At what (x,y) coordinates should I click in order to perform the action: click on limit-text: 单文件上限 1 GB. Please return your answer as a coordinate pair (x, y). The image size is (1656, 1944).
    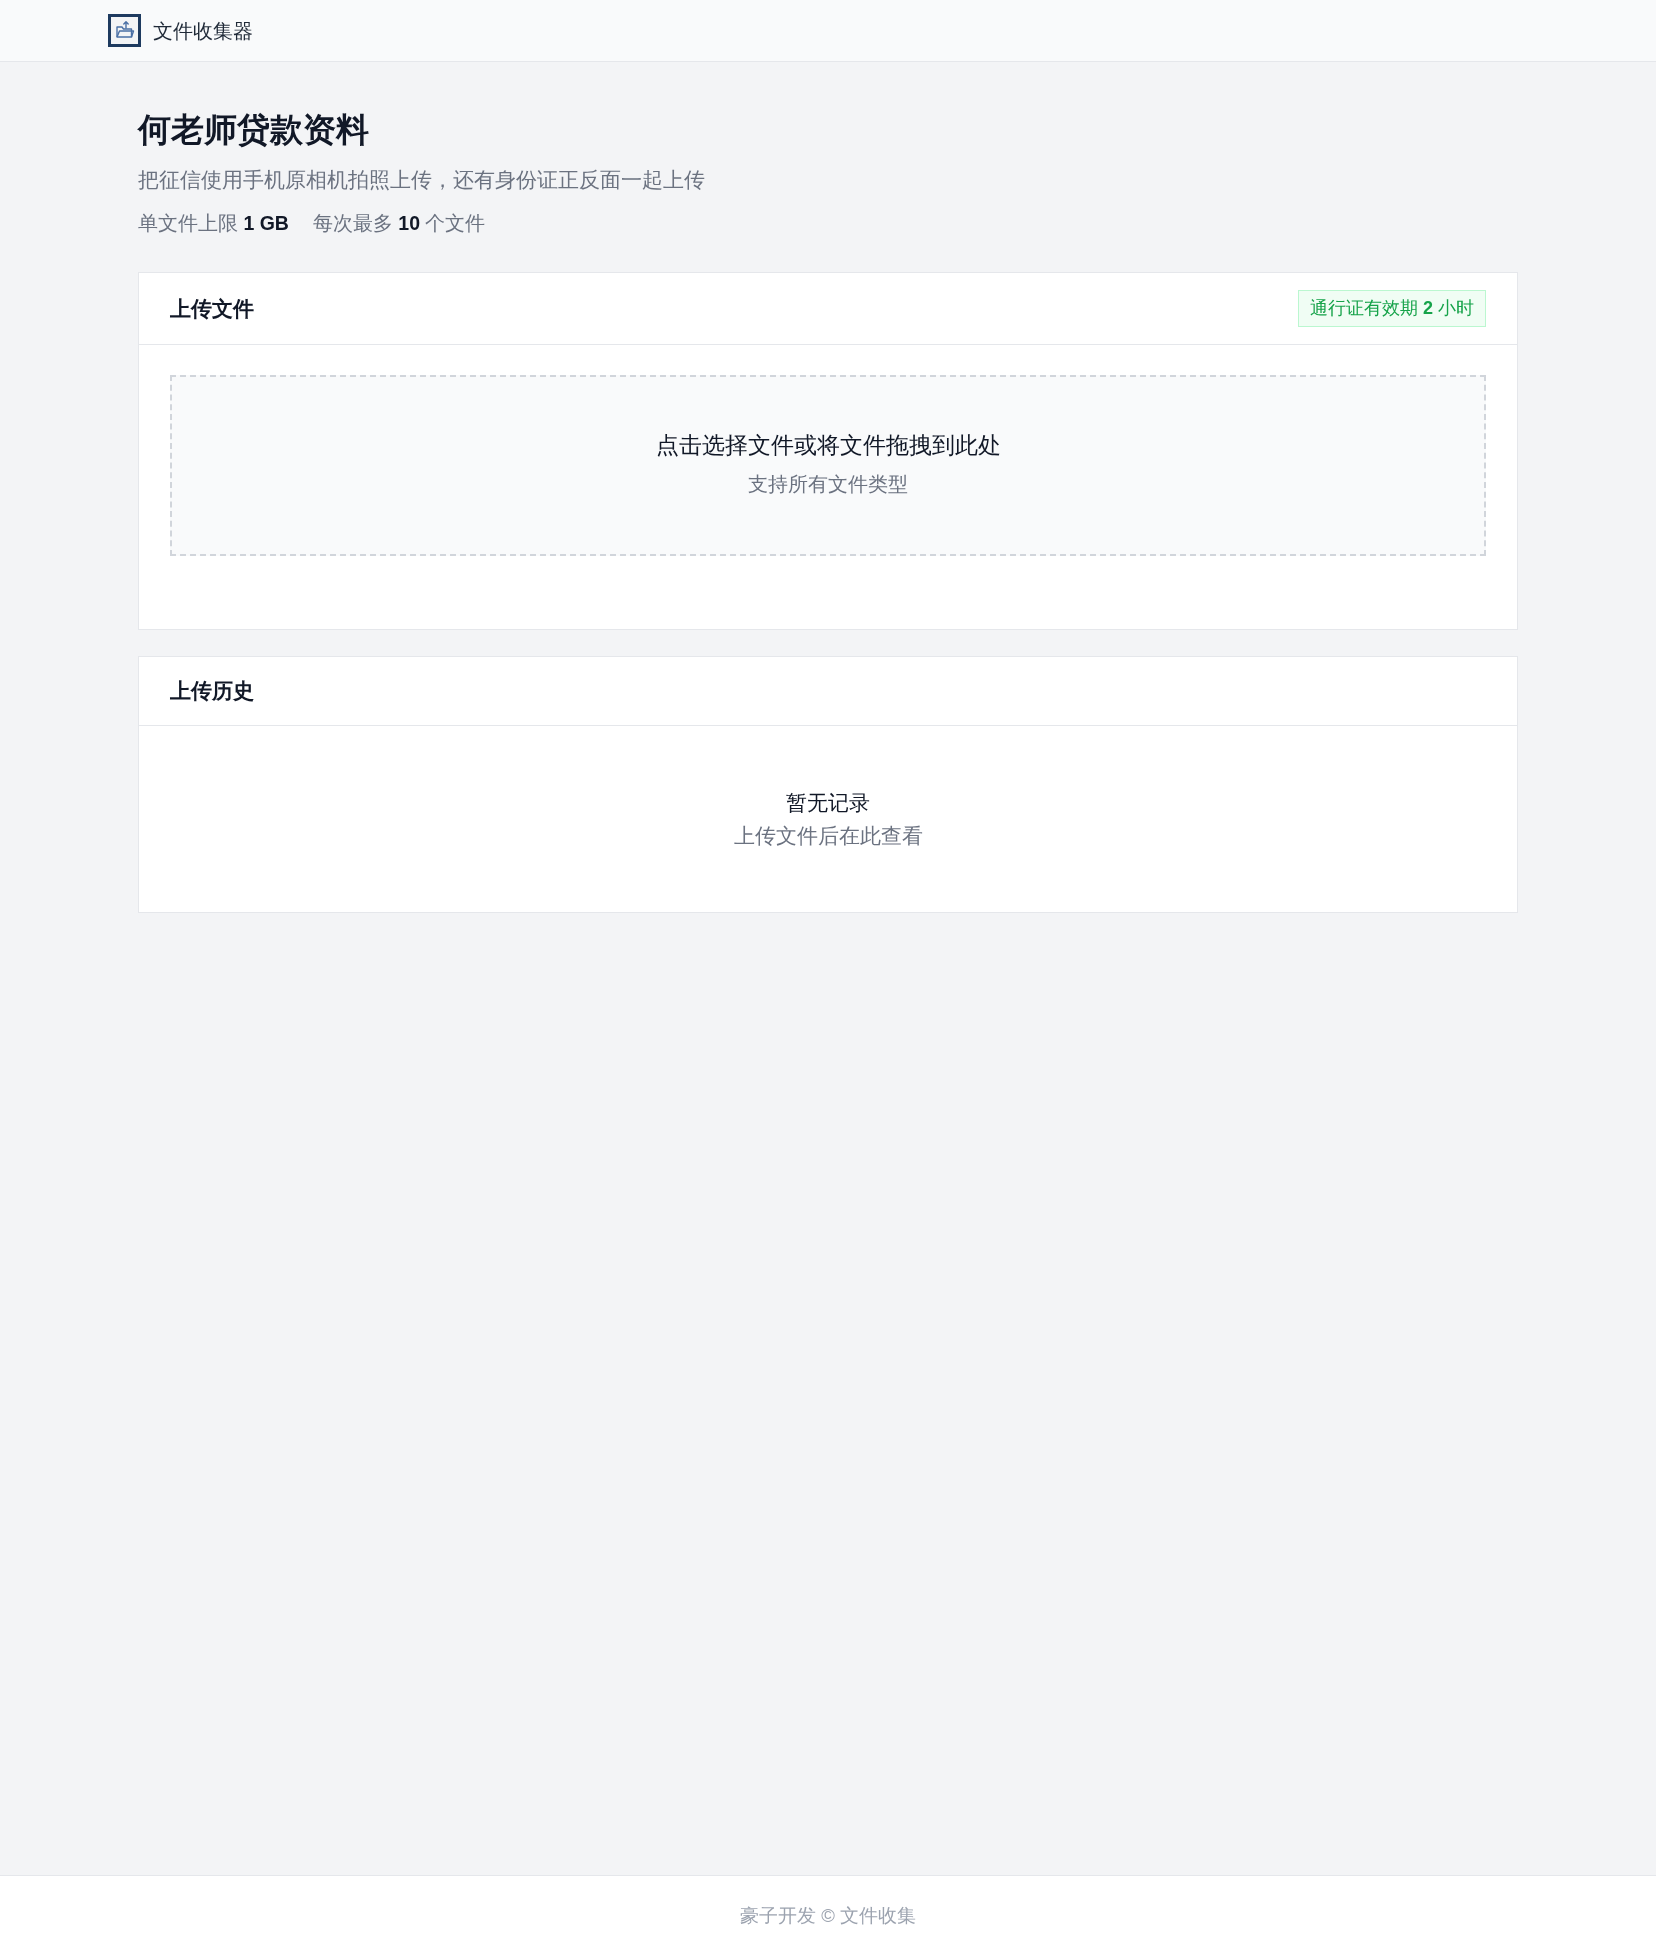
    Looking at the image, I should click on (213, 223).